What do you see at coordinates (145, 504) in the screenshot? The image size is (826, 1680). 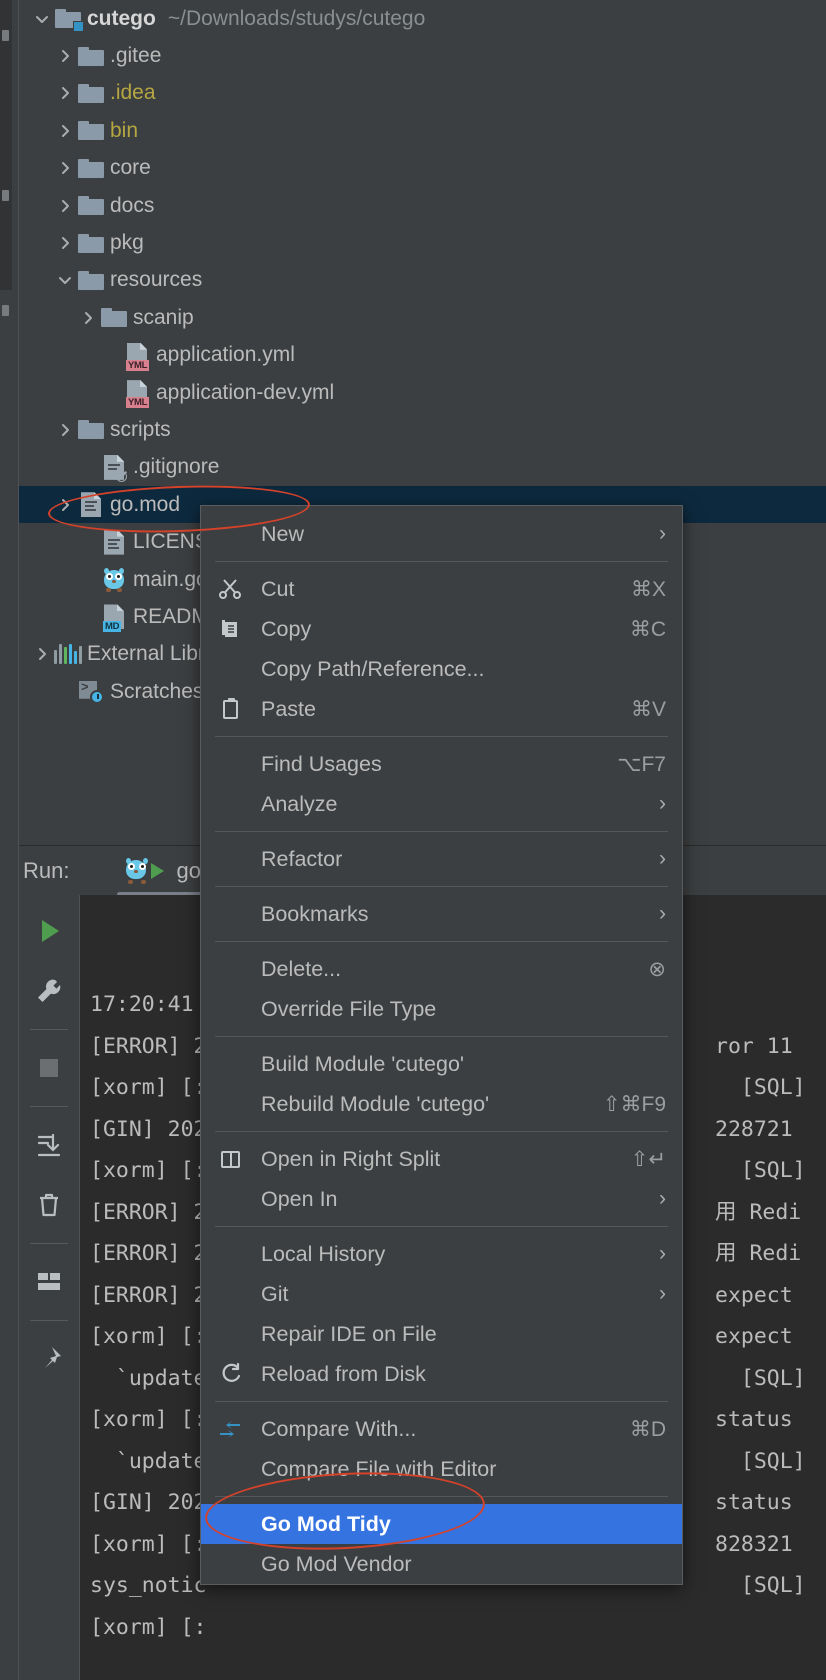 I see `tree-item-label: go.mod` at bounding box center [145, 504].